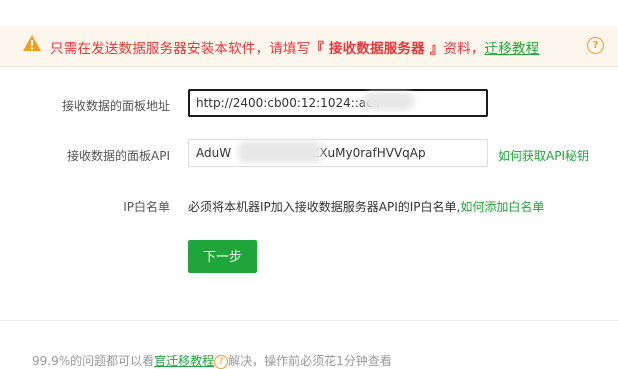 The height and width of the screenshot is (369, 618). I want to click on notice-text-before: 只需在发送数据服务器安装本软件，请填写, so click(180, 49).